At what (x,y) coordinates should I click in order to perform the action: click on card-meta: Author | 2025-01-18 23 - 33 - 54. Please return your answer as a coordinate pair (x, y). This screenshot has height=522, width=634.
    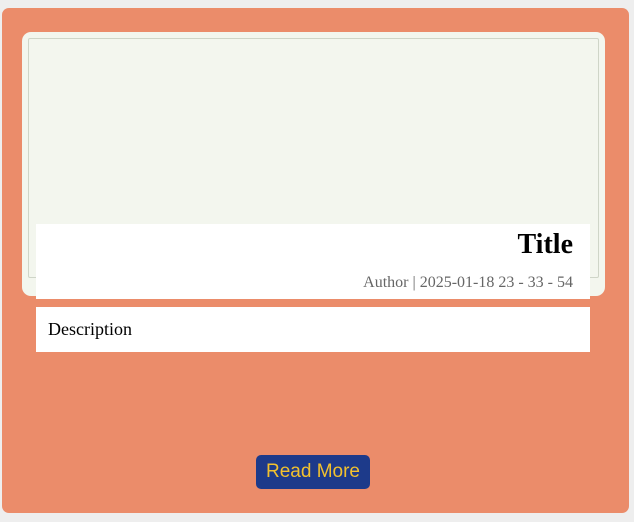
    Looking at the image, I should click on (468, 283).